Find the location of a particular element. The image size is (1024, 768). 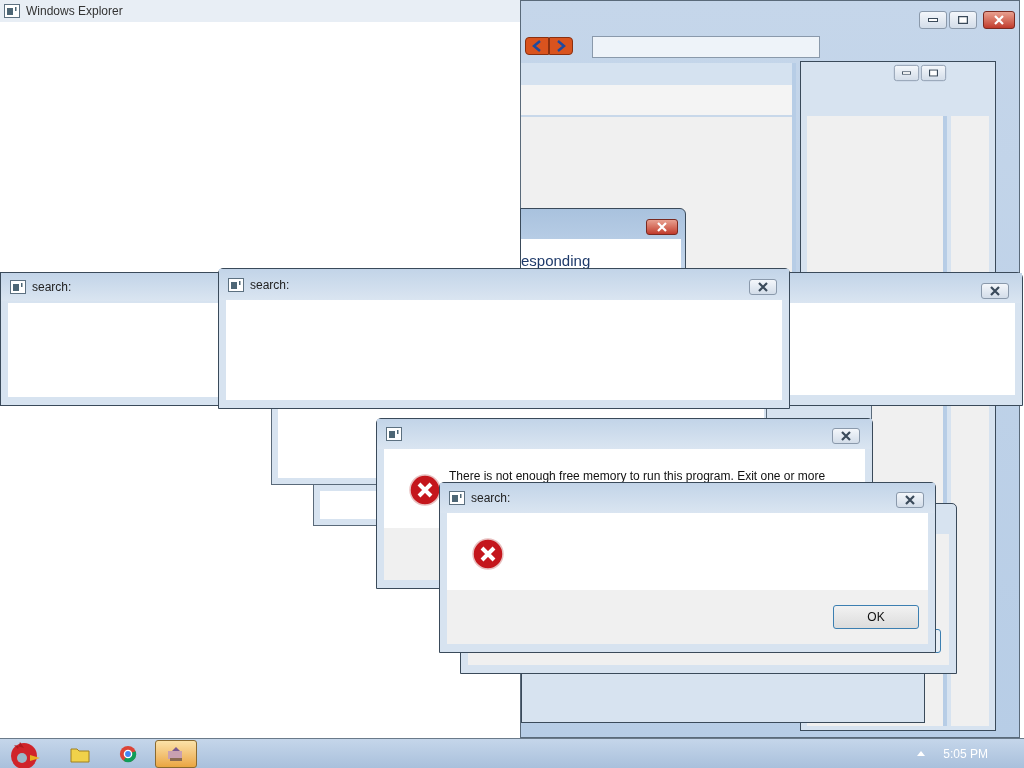

error-message: There is not enough free memory to run this program. Exit one or more is located at coordinates (637, 476).